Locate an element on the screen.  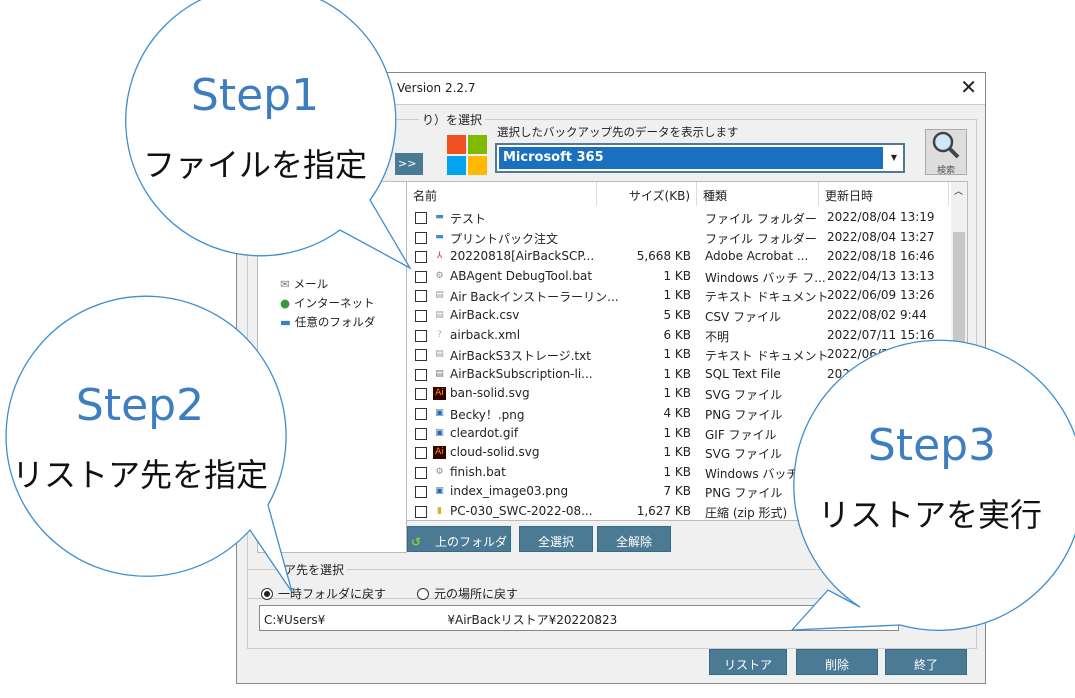
callout-bubble-step1 is located at coordinates (268, 135).